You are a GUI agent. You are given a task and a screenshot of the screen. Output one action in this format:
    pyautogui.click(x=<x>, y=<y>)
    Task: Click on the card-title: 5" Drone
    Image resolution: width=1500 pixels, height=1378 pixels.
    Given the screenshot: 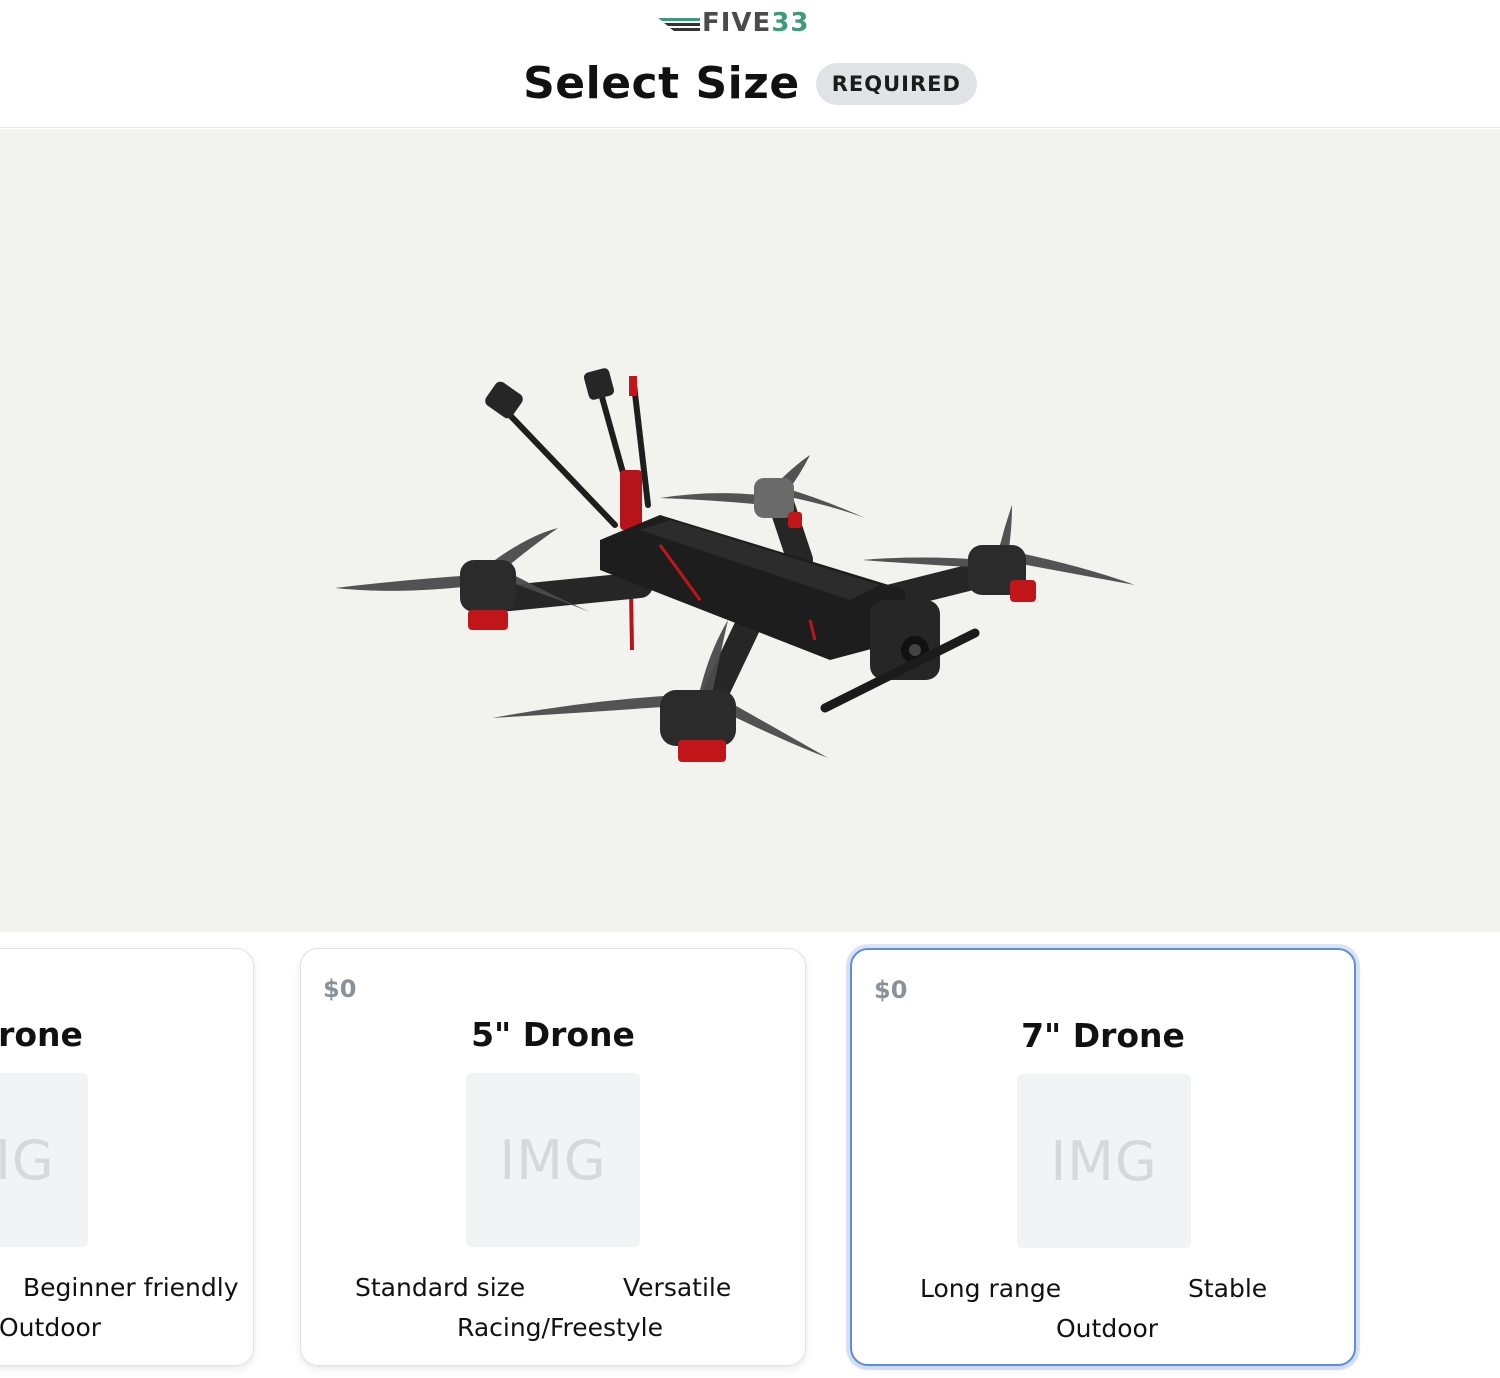 What is the action you would take?
    pyautogui.click(x=553, y=1034)
    